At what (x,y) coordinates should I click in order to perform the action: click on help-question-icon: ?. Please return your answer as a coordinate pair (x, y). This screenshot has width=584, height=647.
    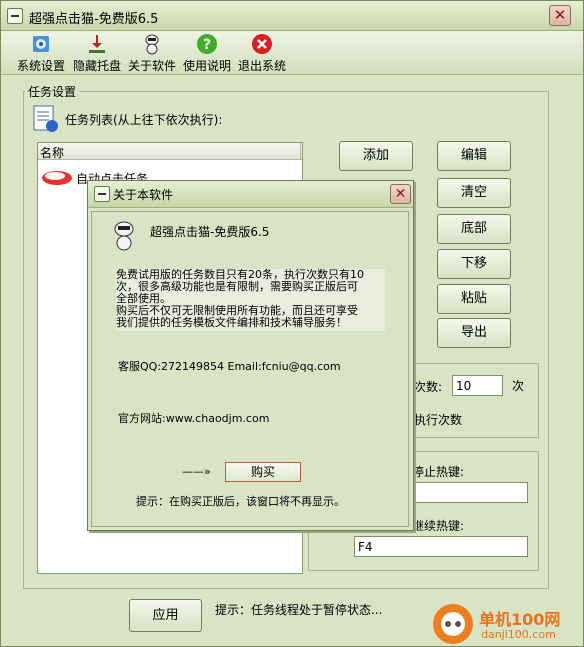
    Looking at the image, I should click on (207, 44).